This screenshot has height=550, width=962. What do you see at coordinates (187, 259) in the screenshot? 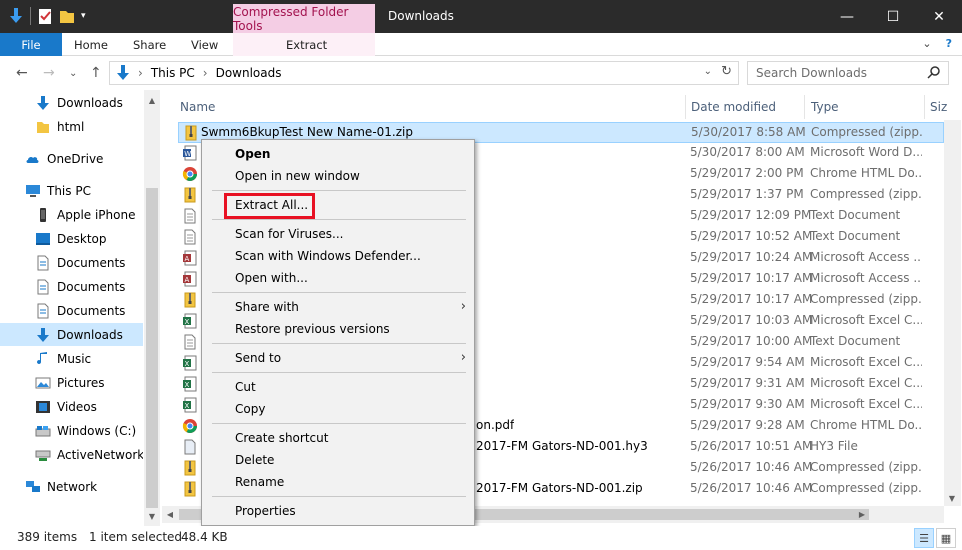
I see `svg-text: A` at bounding box center [187, 259].